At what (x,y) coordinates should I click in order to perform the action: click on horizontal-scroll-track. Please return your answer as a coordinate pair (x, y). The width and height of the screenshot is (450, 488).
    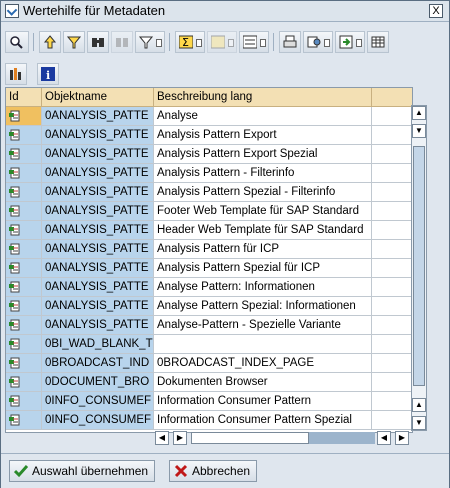
    Looking at the image, I should click on (342, 438).